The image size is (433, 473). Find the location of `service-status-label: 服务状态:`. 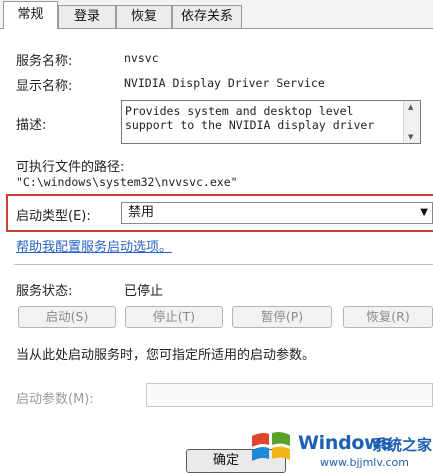

service-status-label: 服务状态: is located at coordinates (44, 291).